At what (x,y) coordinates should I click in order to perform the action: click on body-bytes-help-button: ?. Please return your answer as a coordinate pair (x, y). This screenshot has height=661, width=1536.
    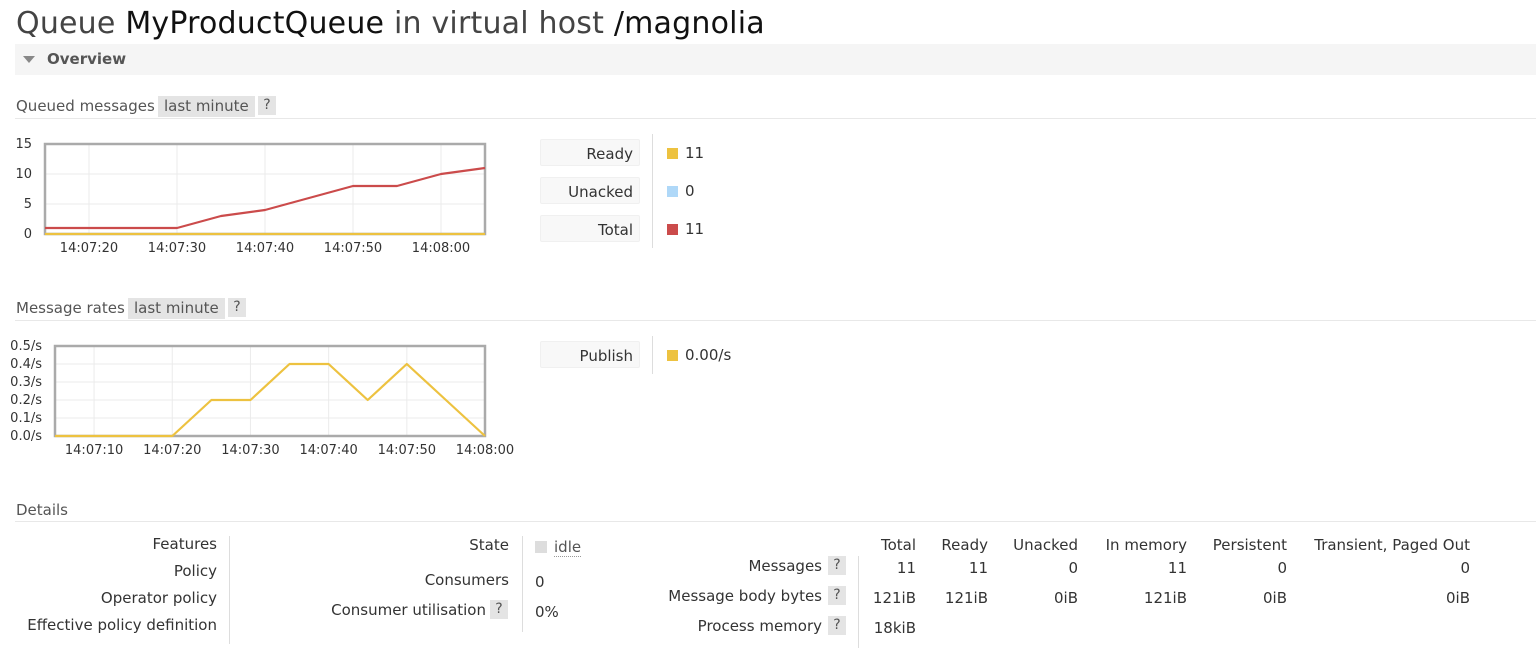
    Looking at the image, I should click on (837, 595).